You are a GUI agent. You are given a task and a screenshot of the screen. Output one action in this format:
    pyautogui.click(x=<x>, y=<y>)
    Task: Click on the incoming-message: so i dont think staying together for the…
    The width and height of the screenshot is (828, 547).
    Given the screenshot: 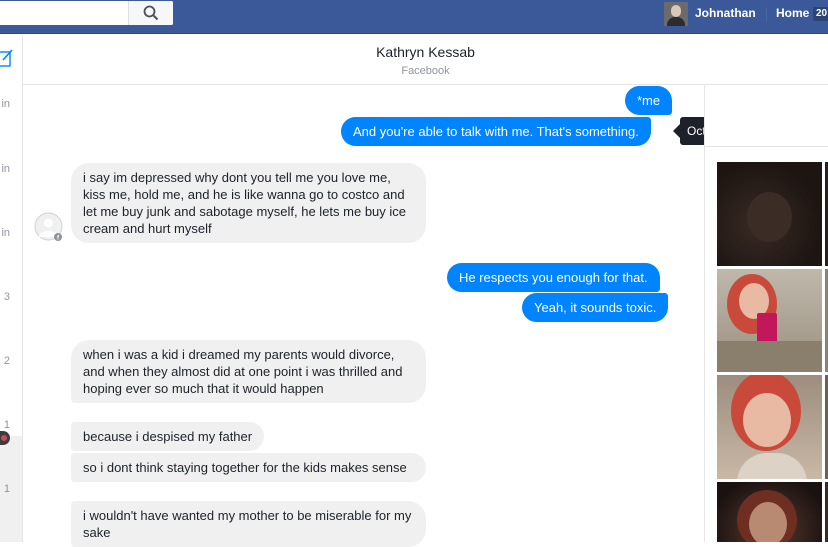 What is the action you would take?
    pyautogui.click(x=248, y=467)
    